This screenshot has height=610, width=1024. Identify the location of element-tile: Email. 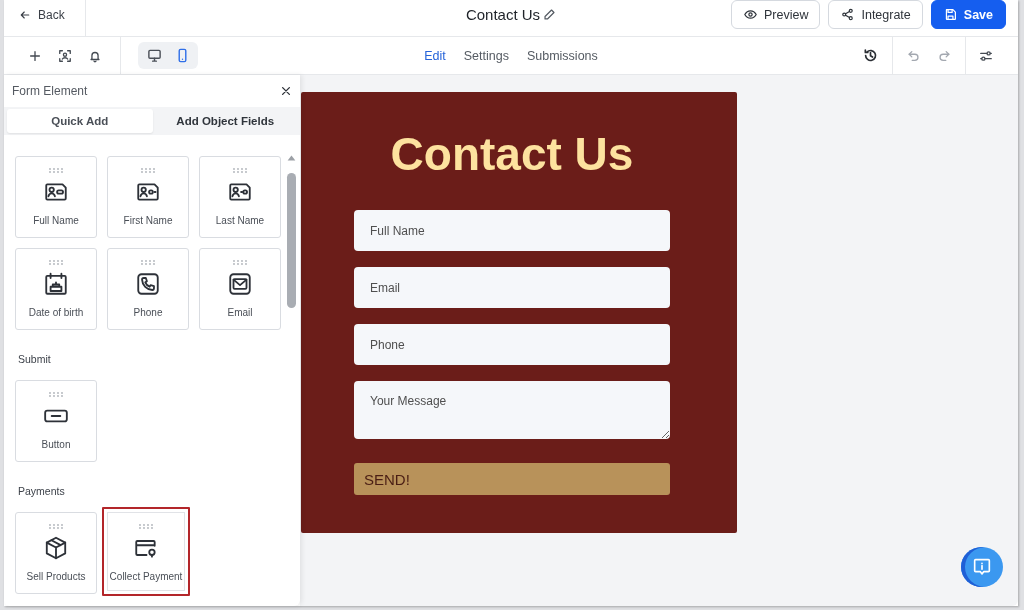
(240, 289).